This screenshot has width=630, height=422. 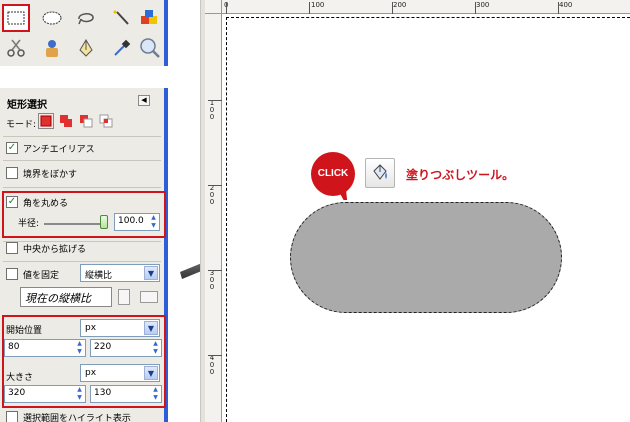 What do you see at coordinates (12, 274) in the screenshot?
I see `fixed-checkbox` at bounding box center [12, 274].